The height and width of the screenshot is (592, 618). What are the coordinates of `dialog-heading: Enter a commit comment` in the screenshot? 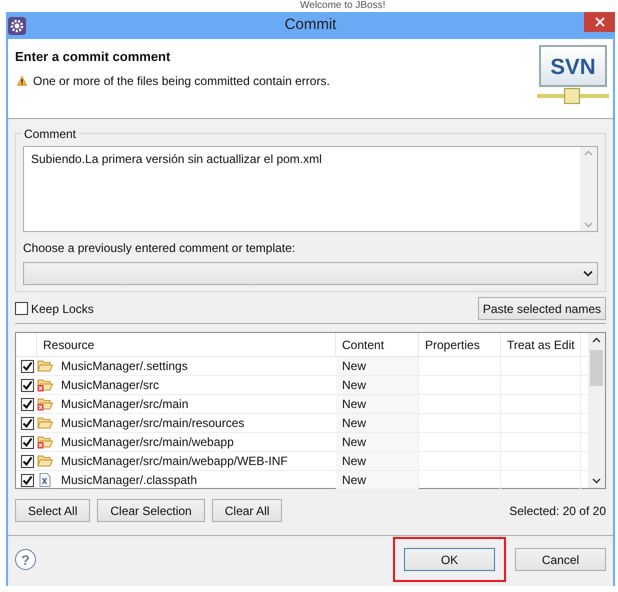 It's located at (93, 57).